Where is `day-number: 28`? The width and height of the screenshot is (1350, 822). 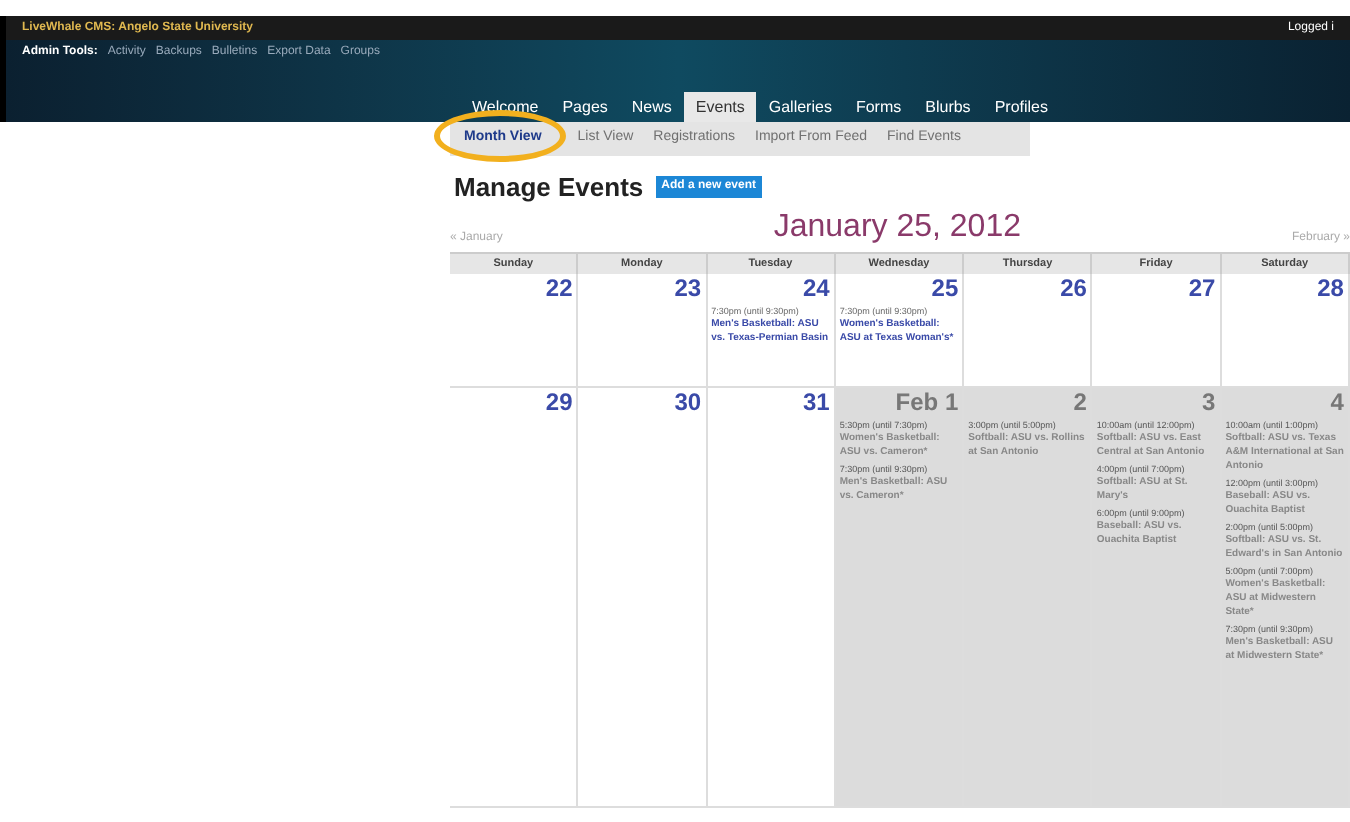 day-number: 28 is located at coordinates (1330, 287).